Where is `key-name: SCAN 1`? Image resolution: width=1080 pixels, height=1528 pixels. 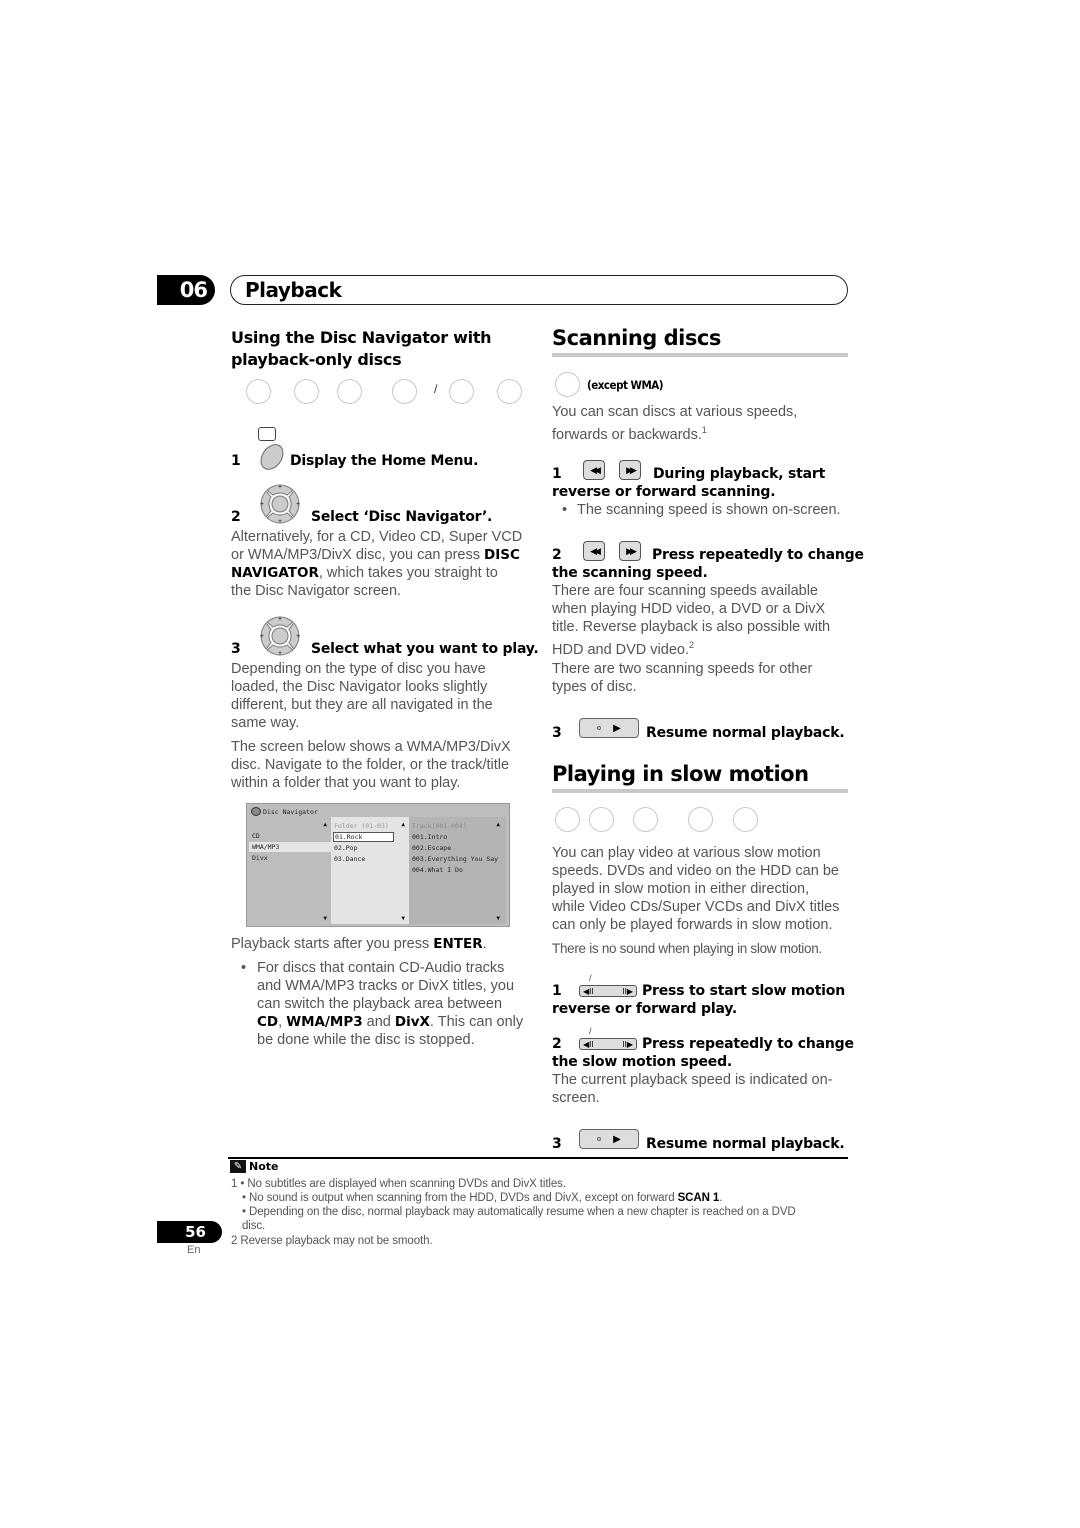
key-name: SCAN 1 is located at coordinates (698, 1198).